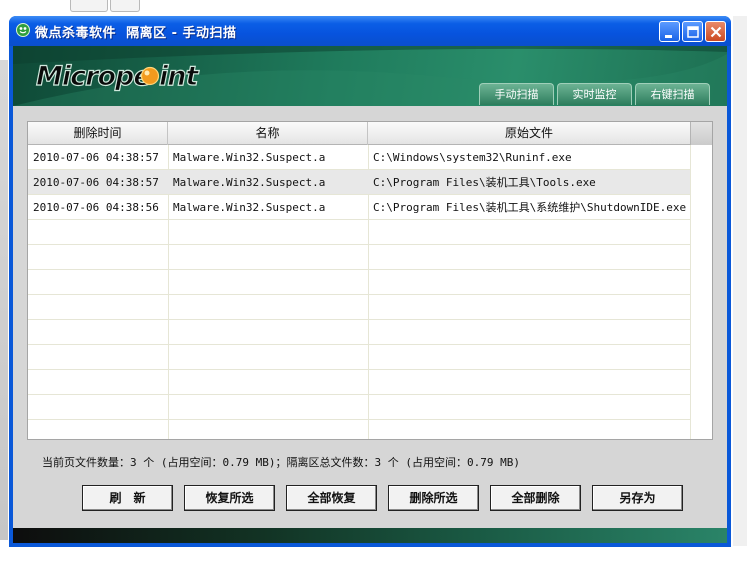 This screenshot has width=747, height=561. I want to click on cell-original-file: C:\Program Files\装机工具\Tools.exe, so click(484, 182).